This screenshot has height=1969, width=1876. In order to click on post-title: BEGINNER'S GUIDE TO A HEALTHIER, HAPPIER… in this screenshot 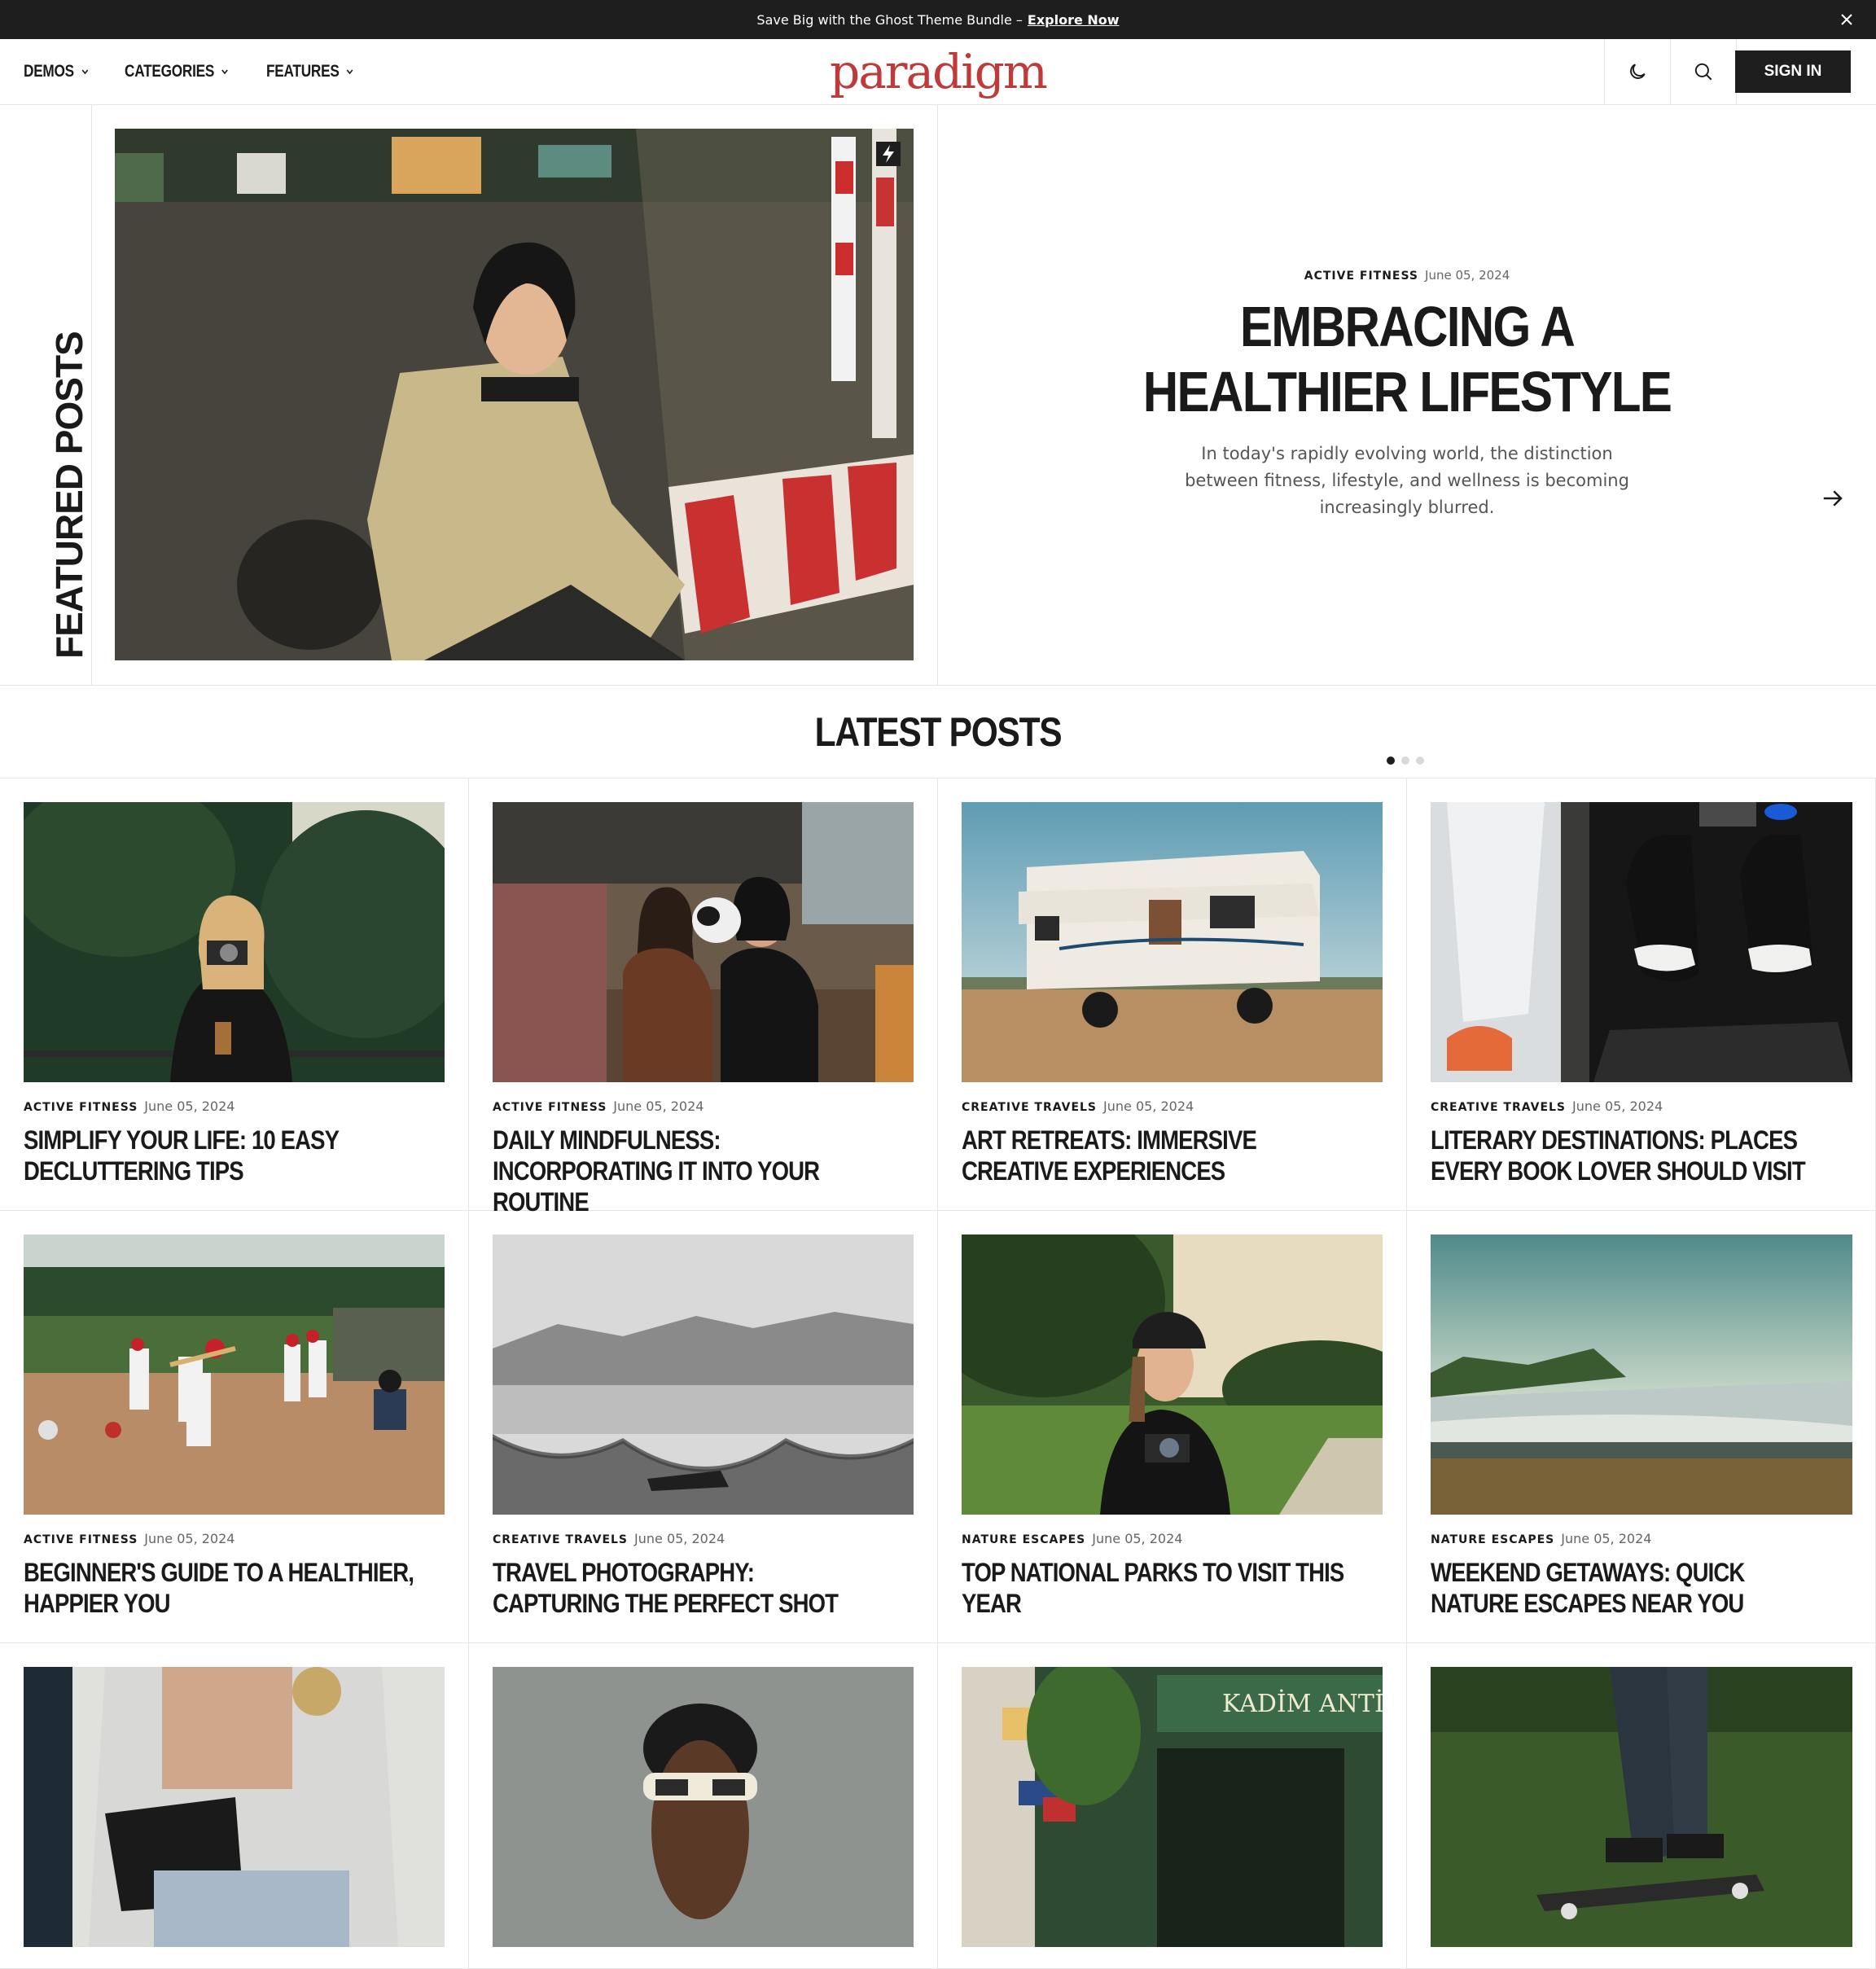, I will do `click(220, 1588)`.